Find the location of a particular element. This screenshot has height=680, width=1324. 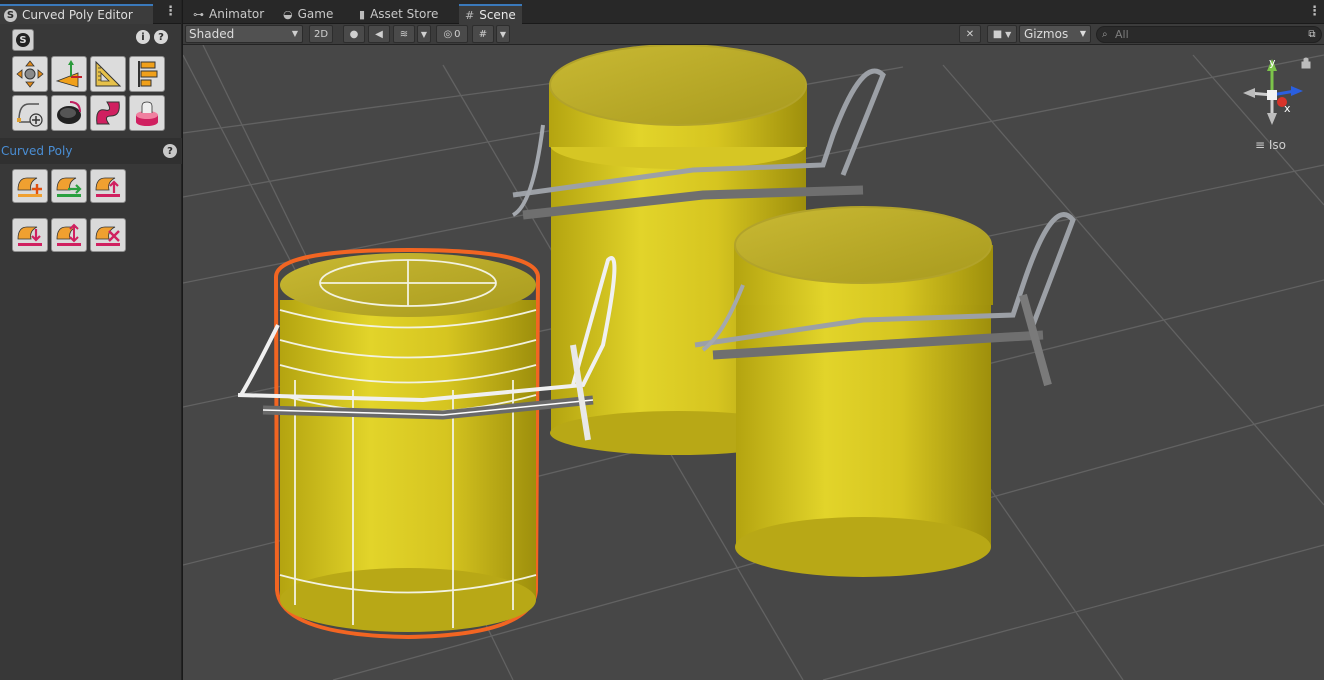

tab-game: ◒ Game is located at coordinates (308, 14).